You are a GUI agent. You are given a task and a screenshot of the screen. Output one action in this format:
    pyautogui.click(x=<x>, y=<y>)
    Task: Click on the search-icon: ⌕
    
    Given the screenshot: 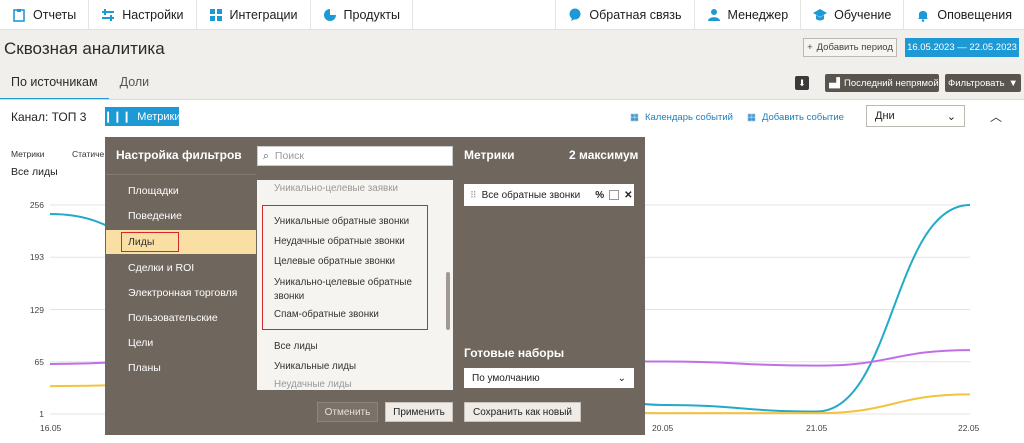 What is the action you would take?
    pyautogui.click(x=266, y=155)
    